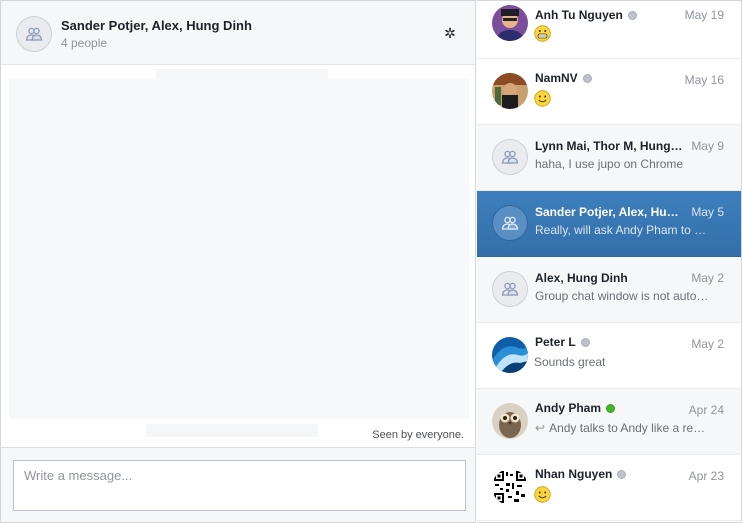  Describe the element at coordinates (586, 15) in the screenshot. I see `conversation-name: Anh Tu Nguyen` at that location.